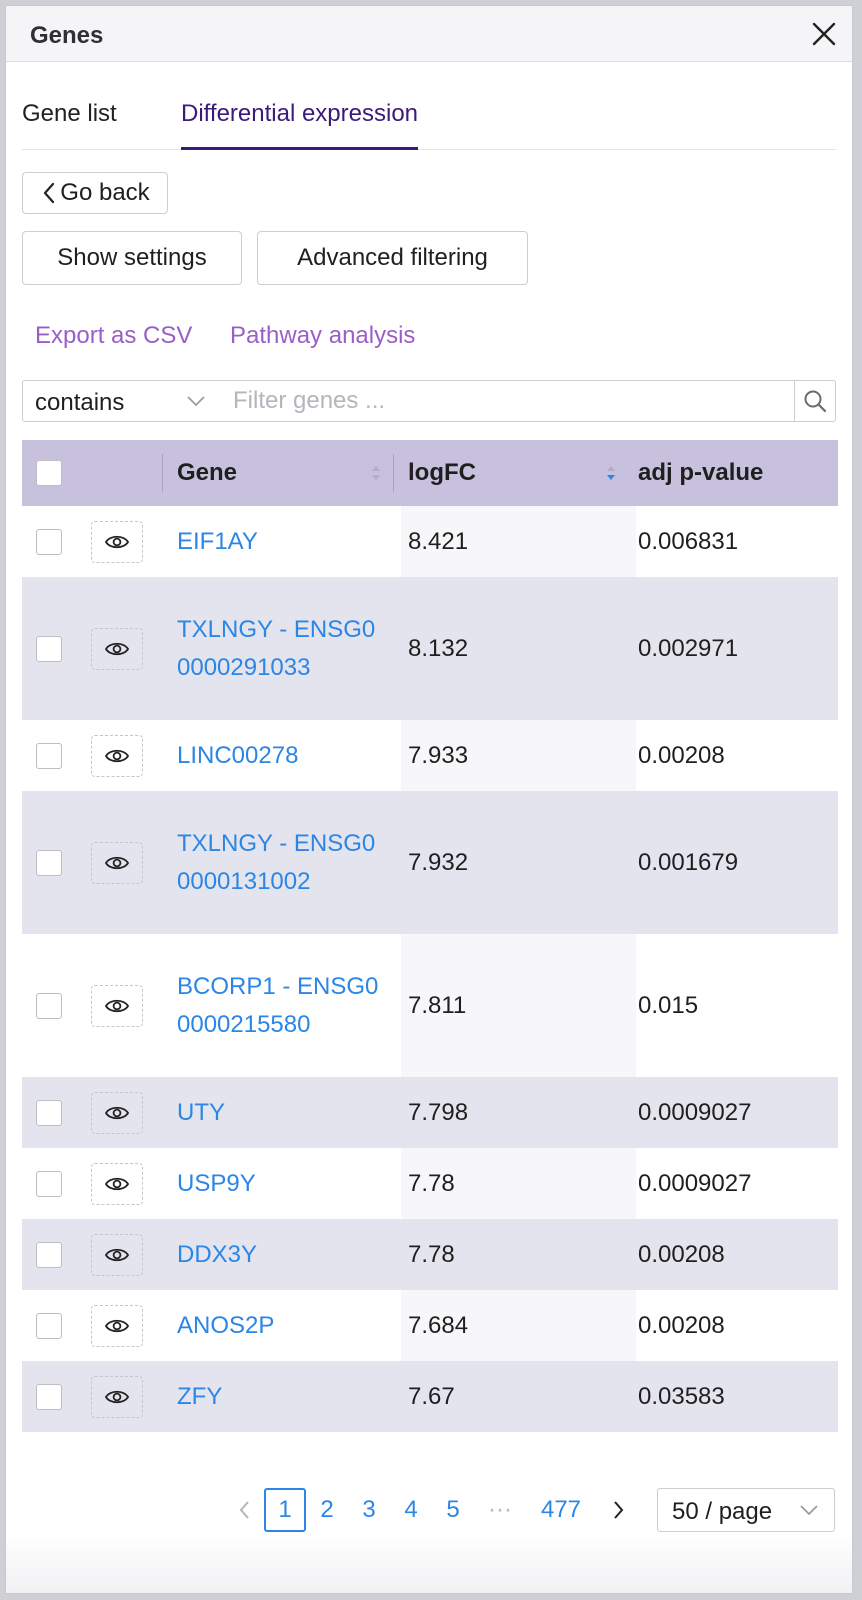 This screenshot has width=862, height=1600. What do you see at coordinates (508, 401) in the screenshot?
I see `filter-genes-input` at bounding box center [508, 401].